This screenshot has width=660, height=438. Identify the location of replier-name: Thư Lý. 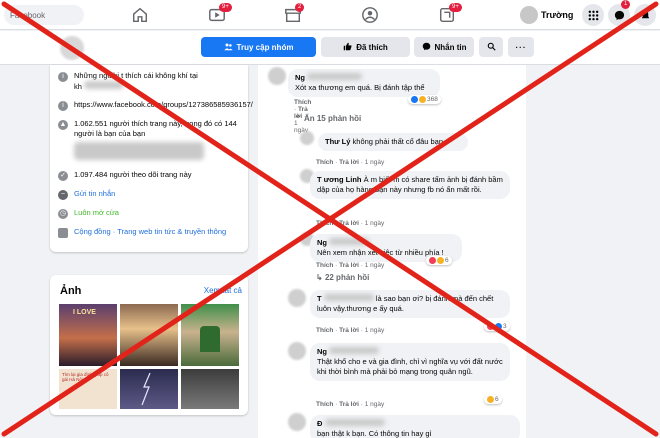
(337, 141).